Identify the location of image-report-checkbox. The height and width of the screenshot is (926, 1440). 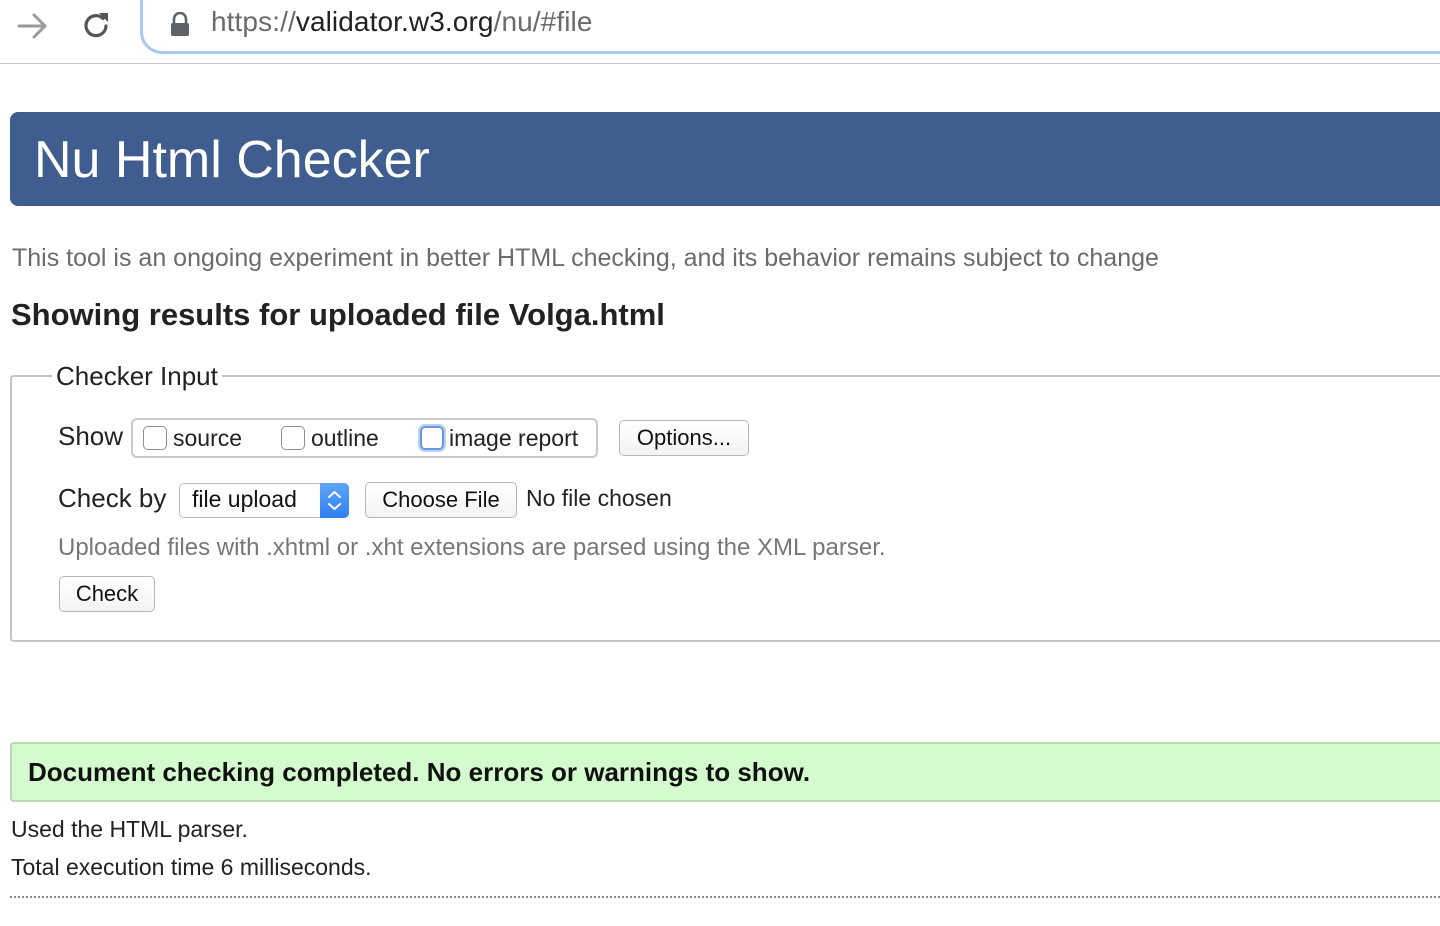
(432, 438).